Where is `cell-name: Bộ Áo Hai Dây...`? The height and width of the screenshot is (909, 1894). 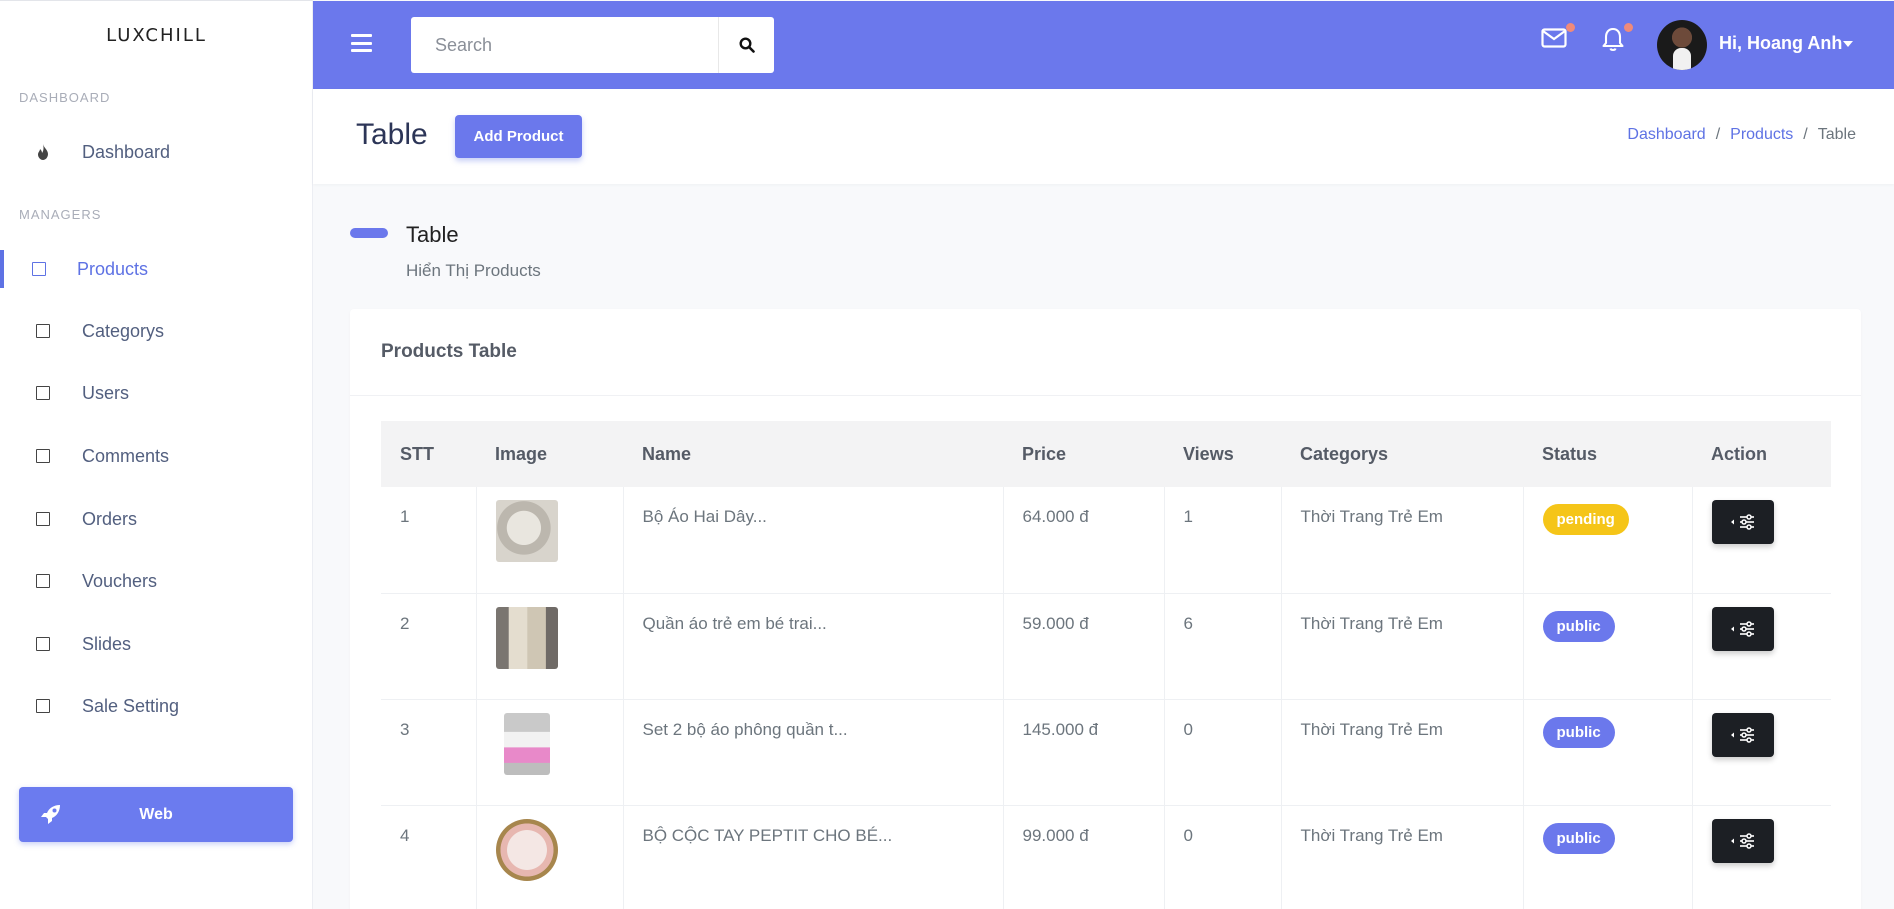
cell-name: Bộ Áo Hai Dây... is located at coordinates (813, 540).